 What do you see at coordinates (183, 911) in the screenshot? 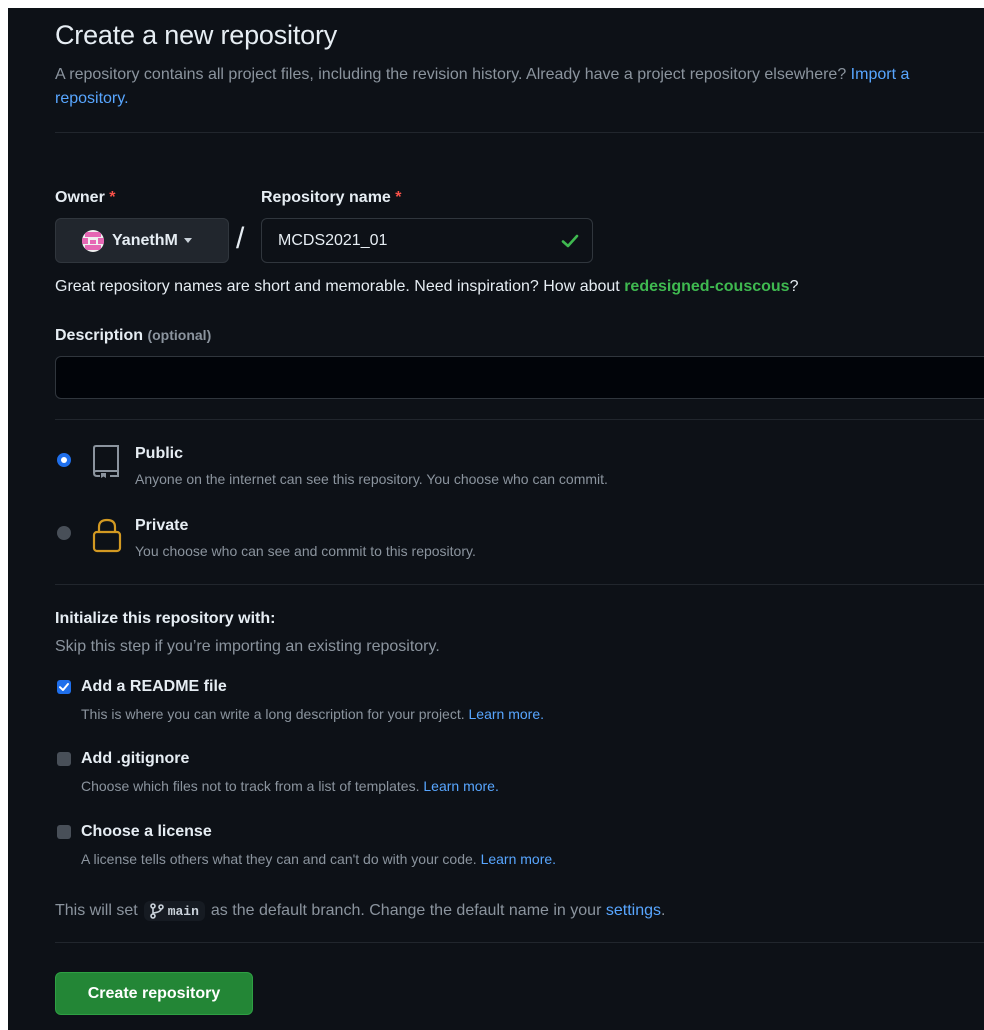
I see `branch-name: main` at bounding box center [183, 911].